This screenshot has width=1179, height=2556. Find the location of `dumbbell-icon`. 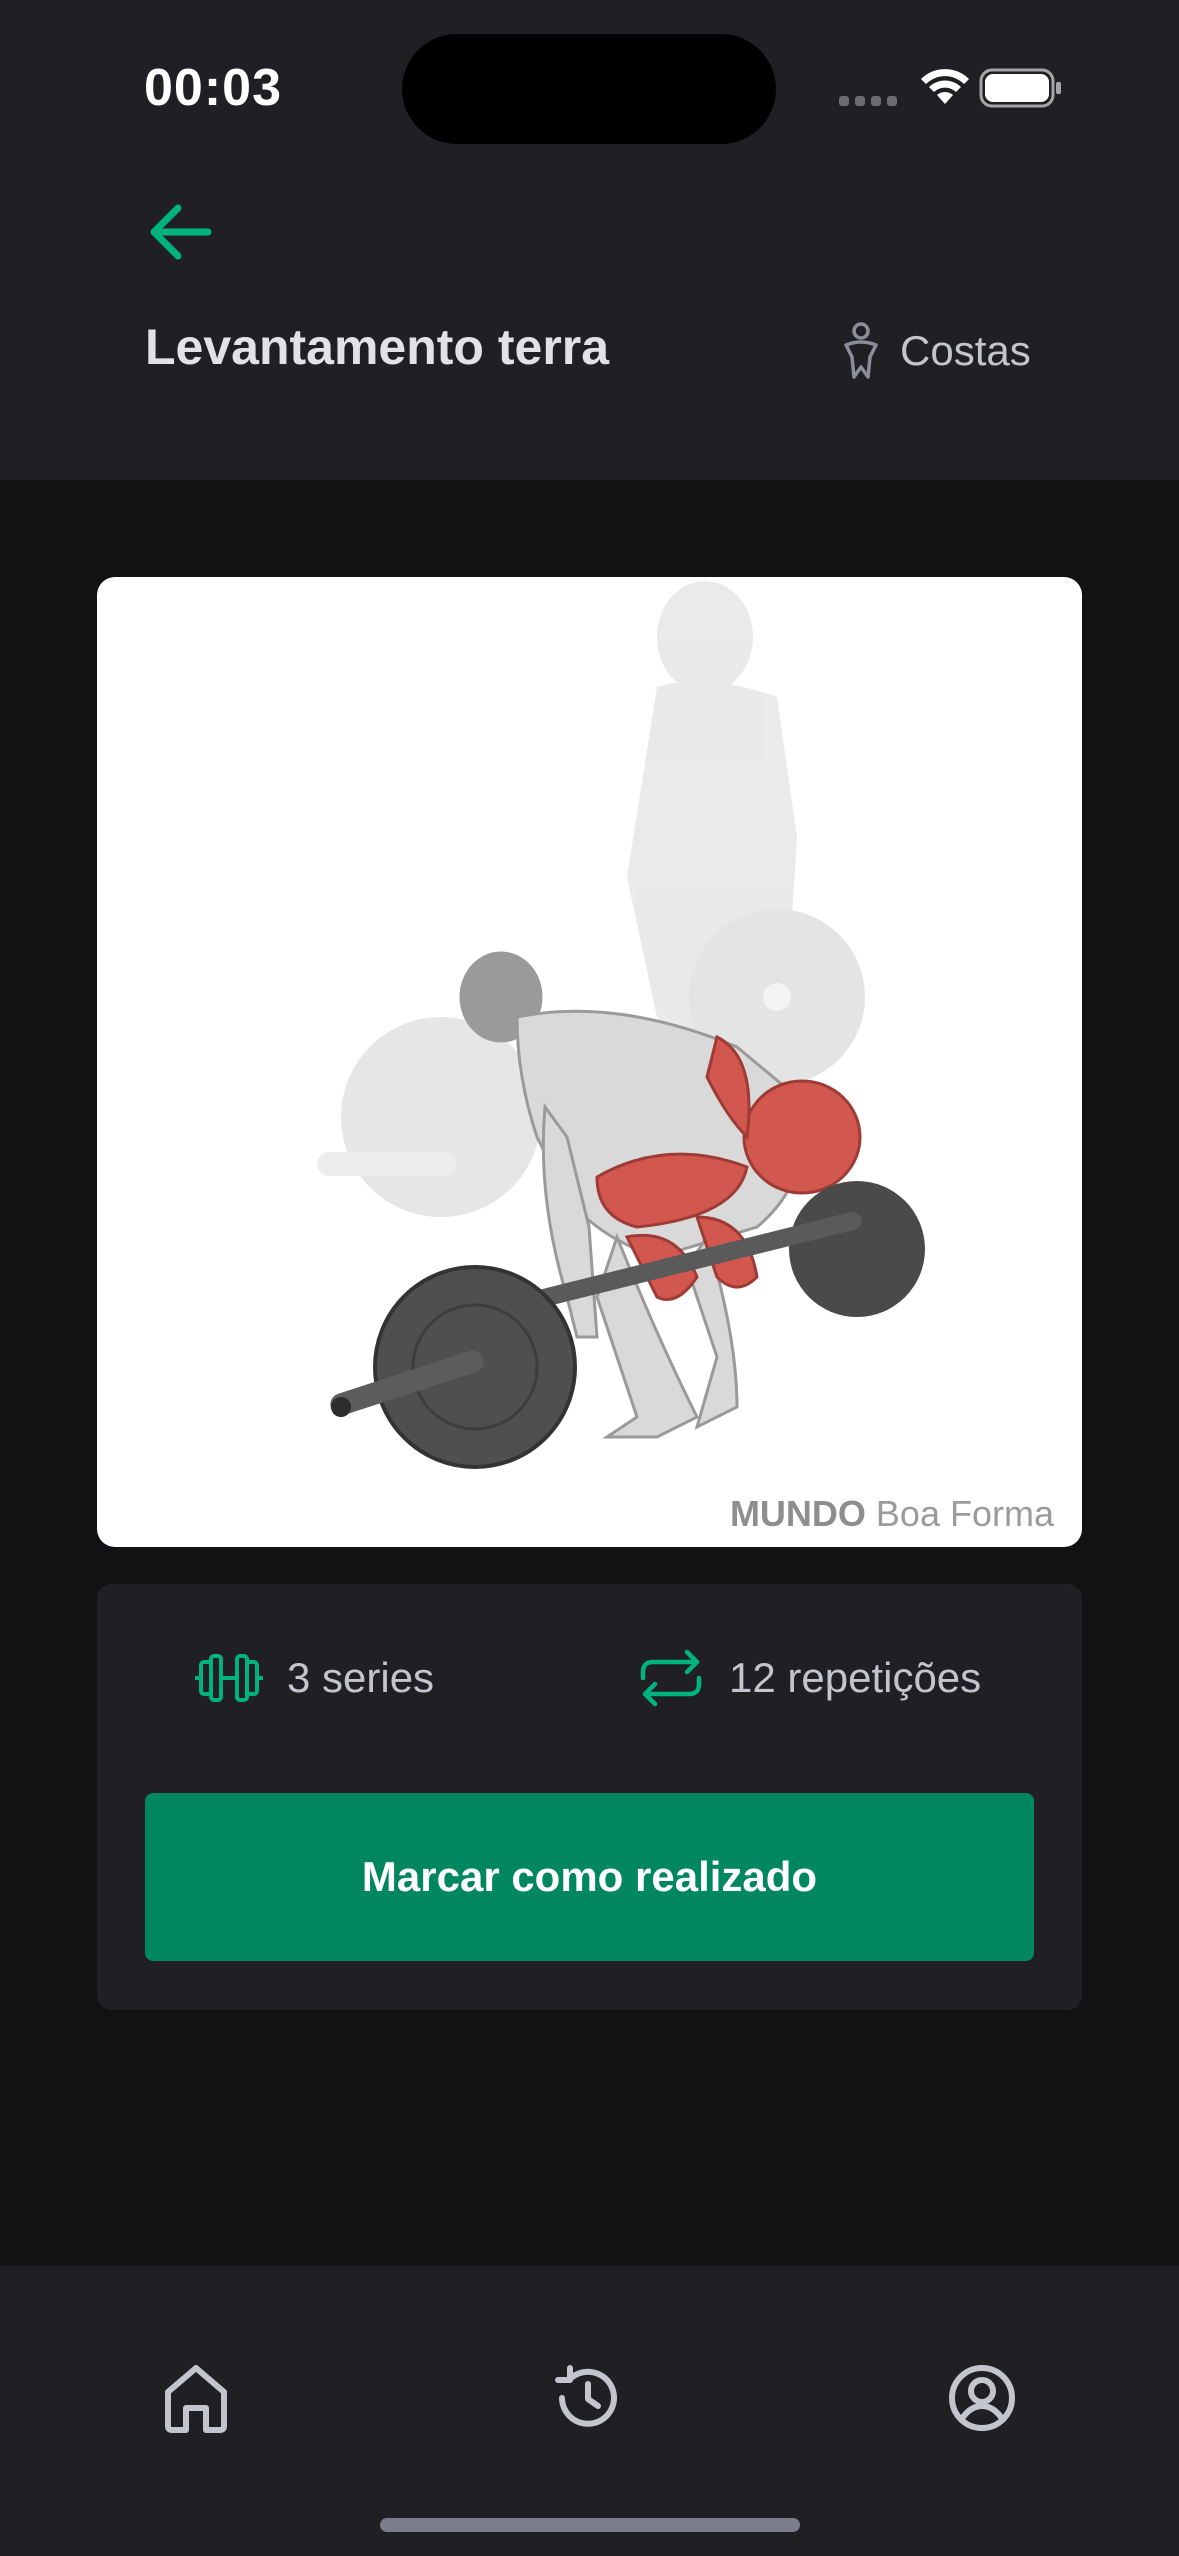

dumbbell-icon is located at coordinates (229, 1678).